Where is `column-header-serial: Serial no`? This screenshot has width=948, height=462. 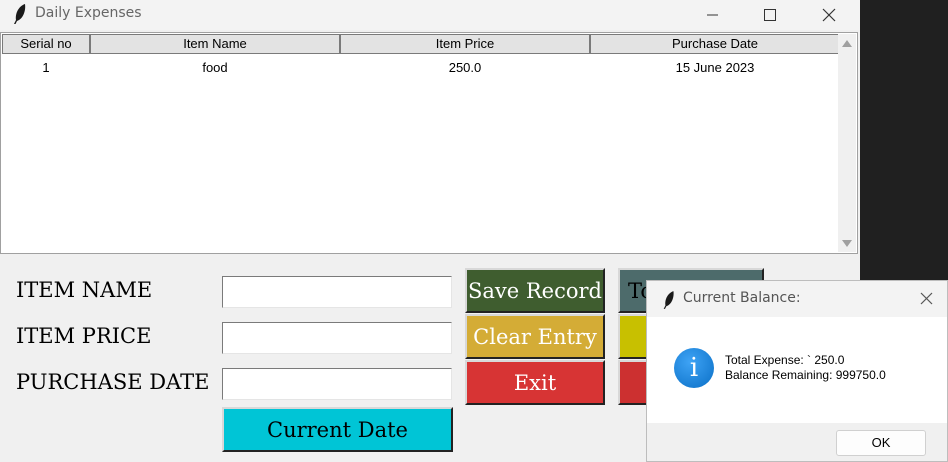
column-header-serial: Serial no is located at coordinates (46, 44).